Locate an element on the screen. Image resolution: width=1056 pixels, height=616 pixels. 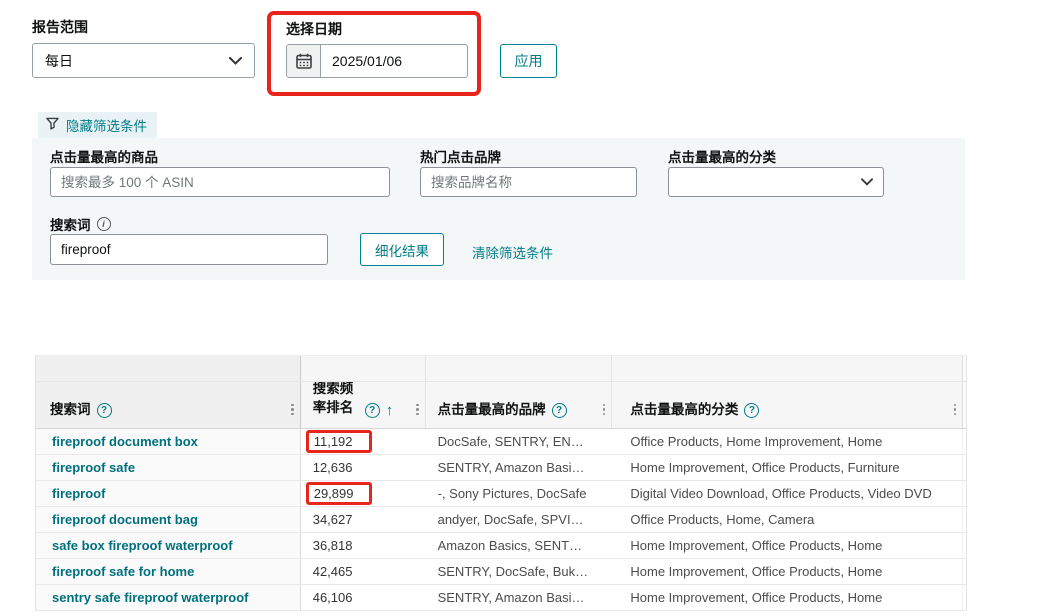
rank-value: 34,627 is located at coordinates (332, 519).